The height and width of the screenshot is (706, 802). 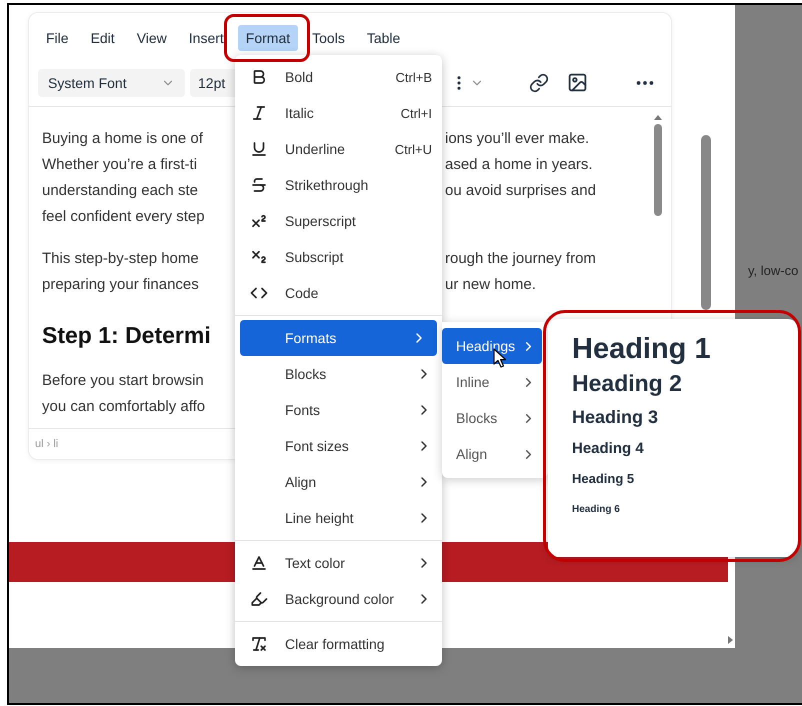 I want to click on menu-item: Background color, so click(x=338, y=599).